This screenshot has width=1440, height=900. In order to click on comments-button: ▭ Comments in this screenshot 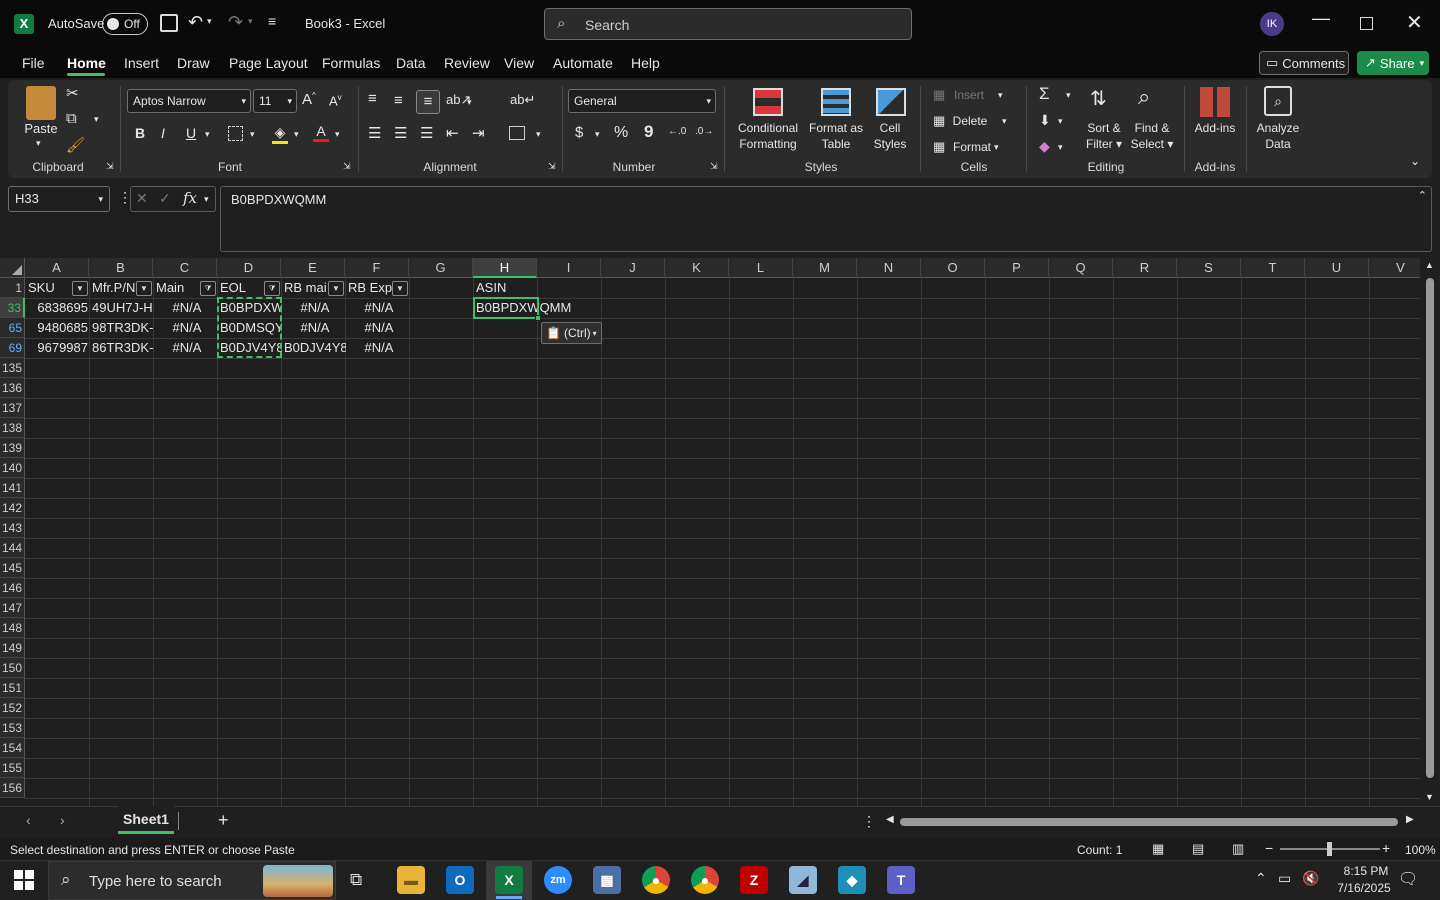, I will do `click(1304, 63)`.